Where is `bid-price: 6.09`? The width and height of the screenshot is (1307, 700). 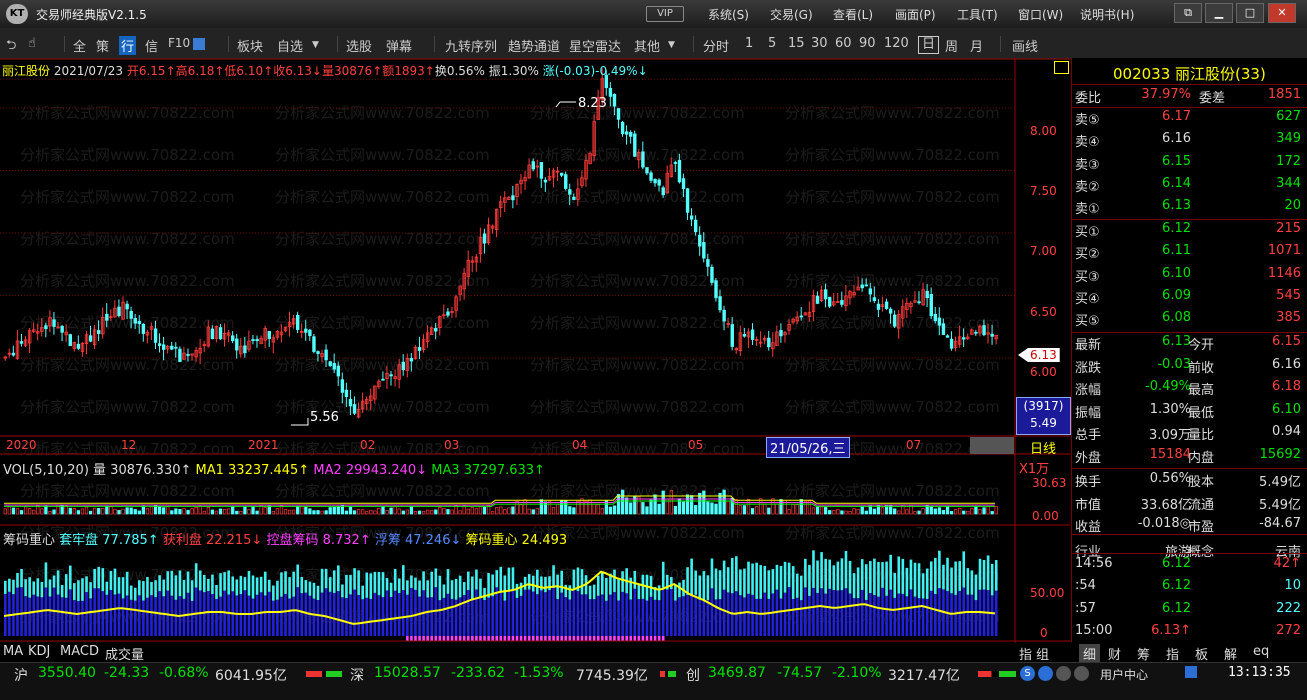
bid-price: 6.09 is located at coordinates (1161, 295).